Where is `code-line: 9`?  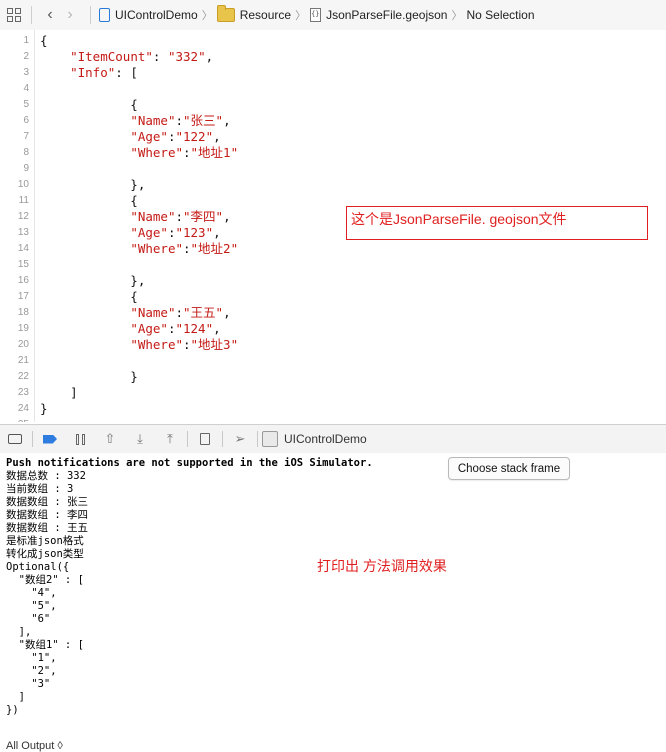 code-line: 9 is located at coordinates (333, 169).